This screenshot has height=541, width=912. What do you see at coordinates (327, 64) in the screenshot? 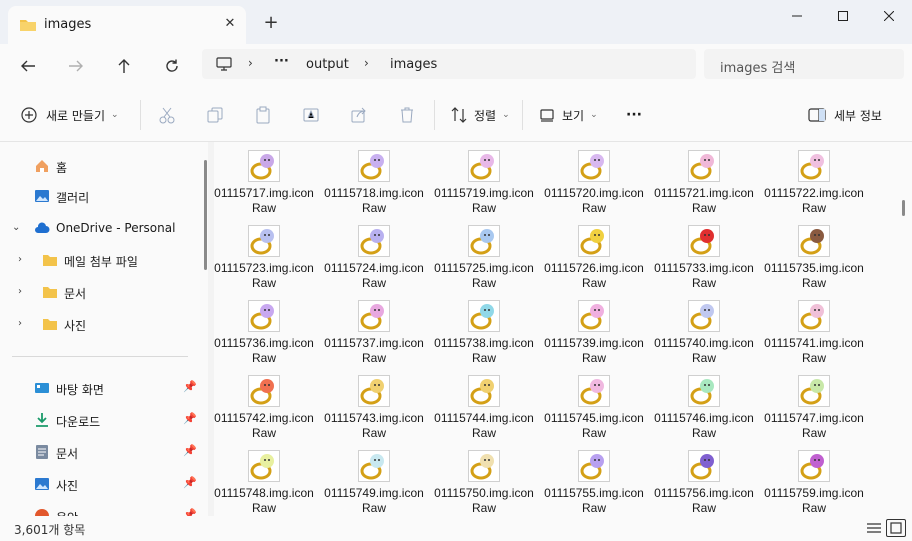
I see `crumb-output: output` at bounding box center [327, 64].